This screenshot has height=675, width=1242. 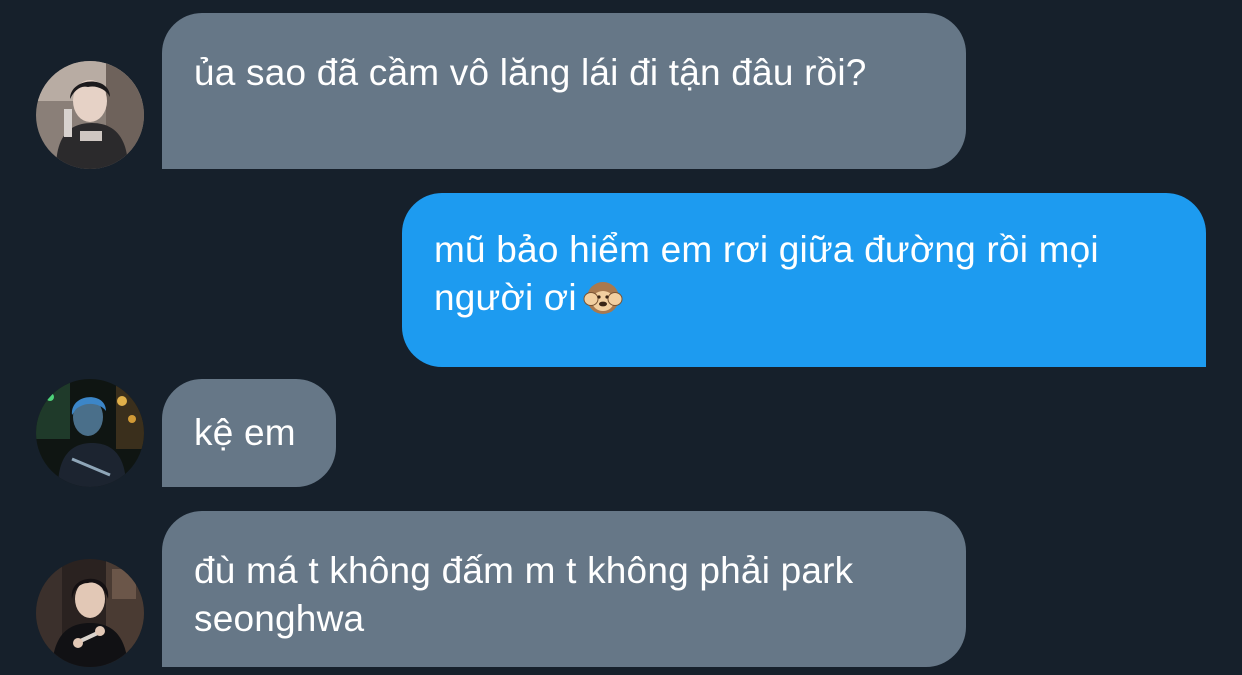 I want to click on hear-no-evil-monkey-icon, so click(x=603, y=297).